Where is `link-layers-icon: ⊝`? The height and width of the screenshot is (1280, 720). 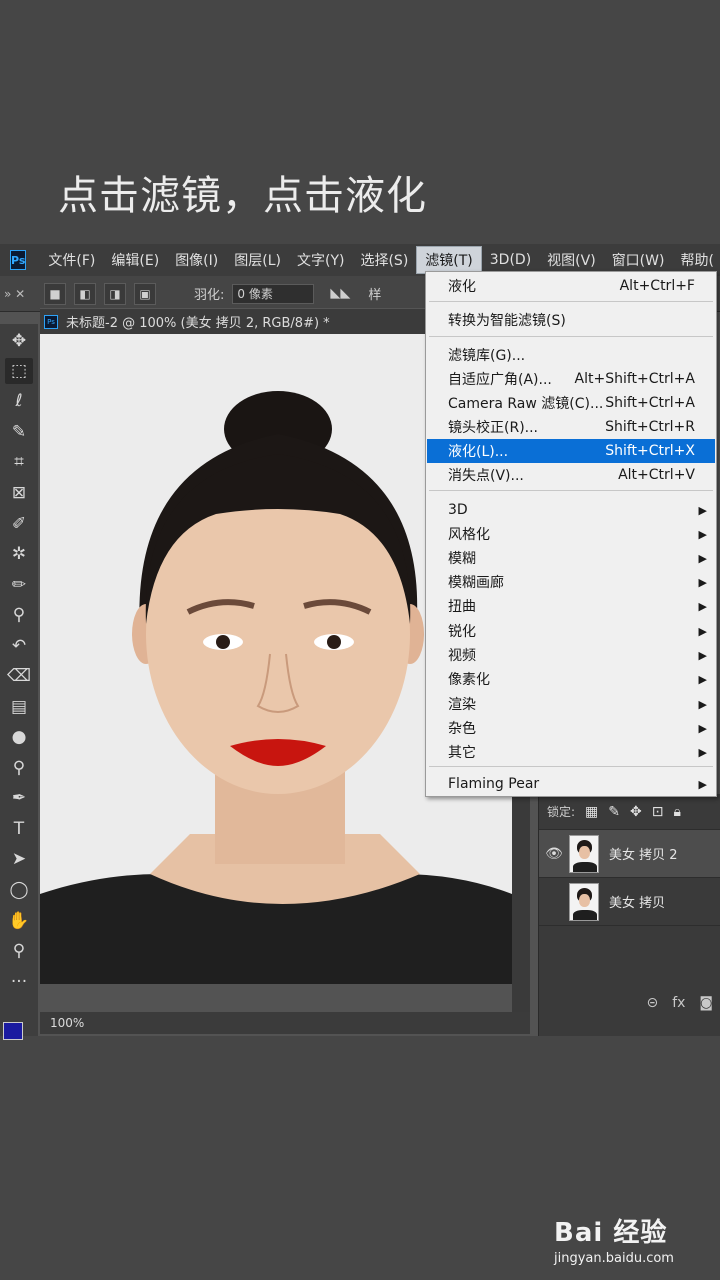
link-layers-icon: ⊝ is located at coordinates (652, 1003).